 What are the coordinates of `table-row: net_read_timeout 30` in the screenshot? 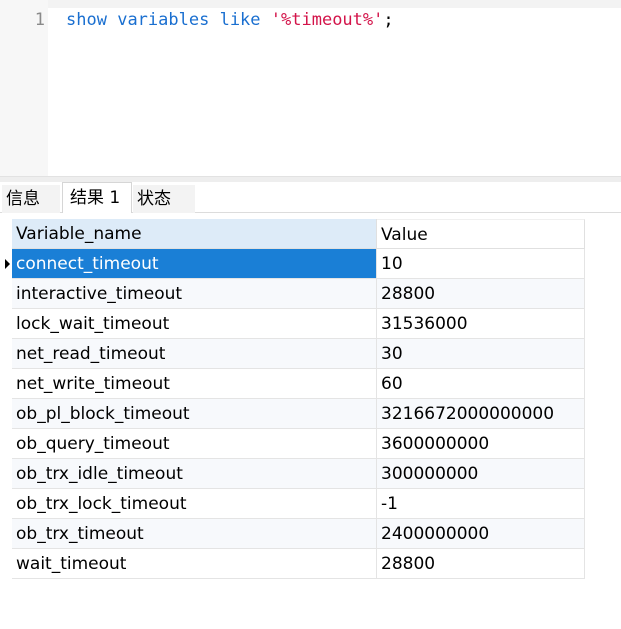 It's located at (292, 354).